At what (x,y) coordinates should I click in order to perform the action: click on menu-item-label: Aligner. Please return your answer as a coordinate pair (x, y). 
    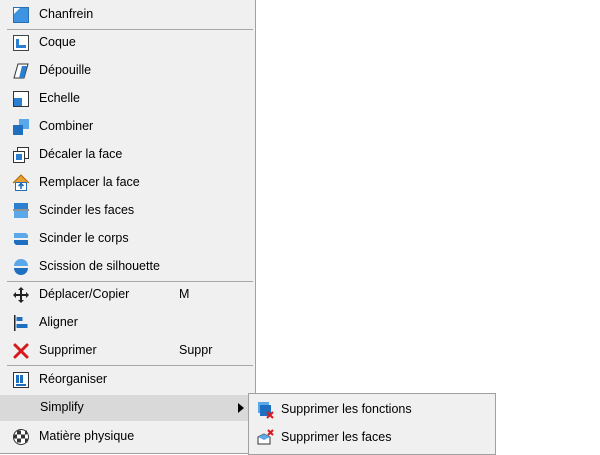
    Looking at the image, I should click on (58, 322).